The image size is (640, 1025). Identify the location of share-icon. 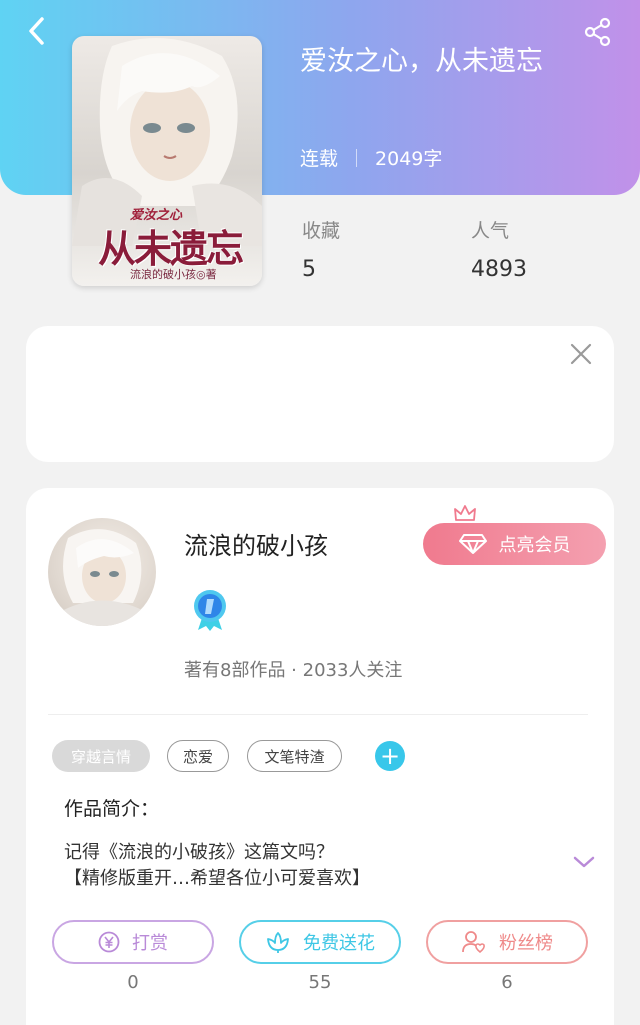
(597, 32).